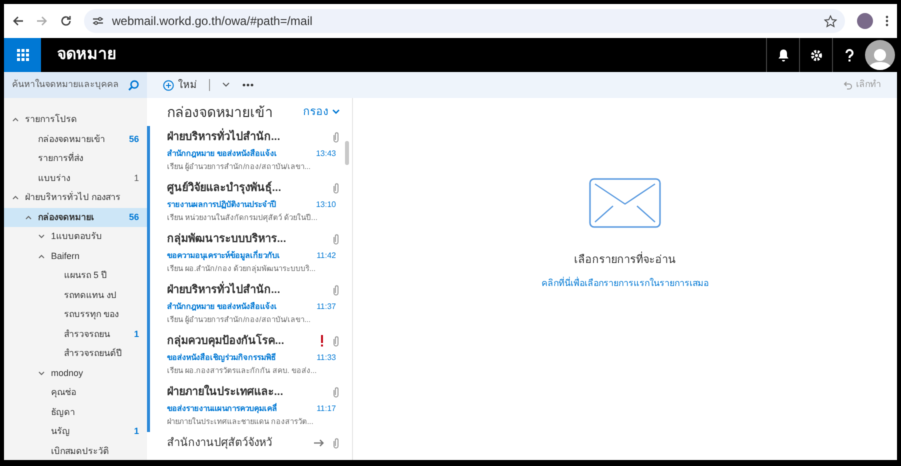  Describe the element at coordinates (220, 112) in the screenshot. I see `folder-heading: กล่องจดหมายเข้า` at that location.